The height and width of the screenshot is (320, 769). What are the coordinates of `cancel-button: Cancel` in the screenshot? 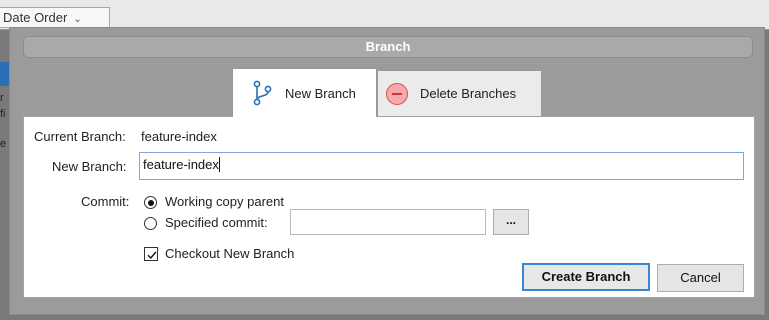 It's located at (700, 278).